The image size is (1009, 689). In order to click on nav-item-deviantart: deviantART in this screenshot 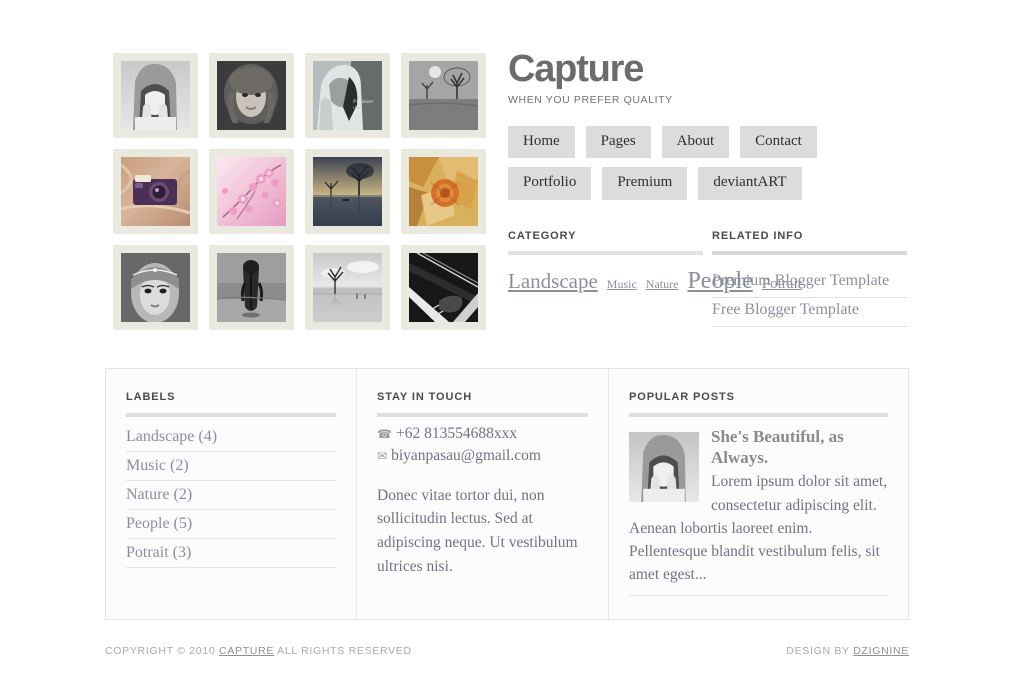, I will do `click(750, 183)`.